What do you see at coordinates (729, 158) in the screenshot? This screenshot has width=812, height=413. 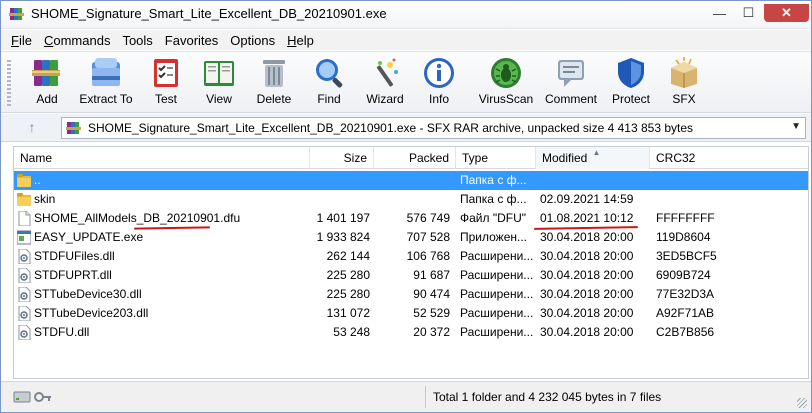 I see `column-header-crc32: CRC32` at bounding box center [729, 158].